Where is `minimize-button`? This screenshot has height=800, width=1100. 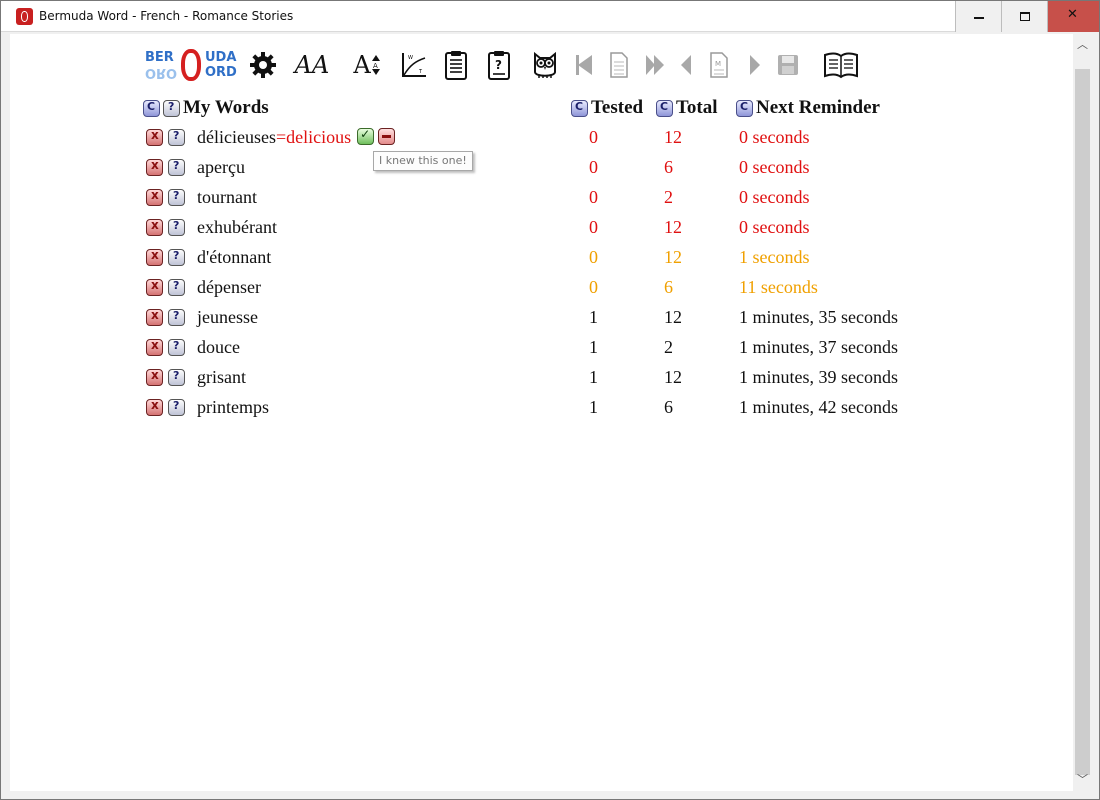
minimize-button is located at coordinates (978, 16).